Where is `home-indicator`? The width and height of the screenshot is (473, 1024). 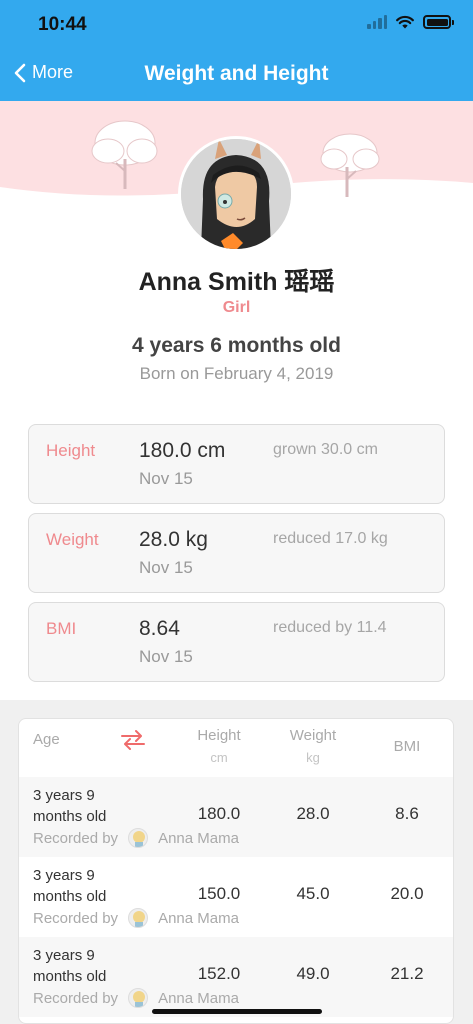
home-indicator is located at coordinates (237, 1011).